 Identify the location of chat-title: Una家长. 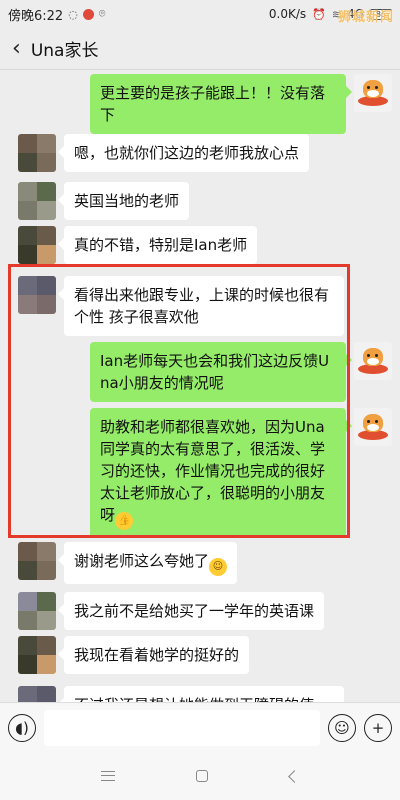
(64, 51).